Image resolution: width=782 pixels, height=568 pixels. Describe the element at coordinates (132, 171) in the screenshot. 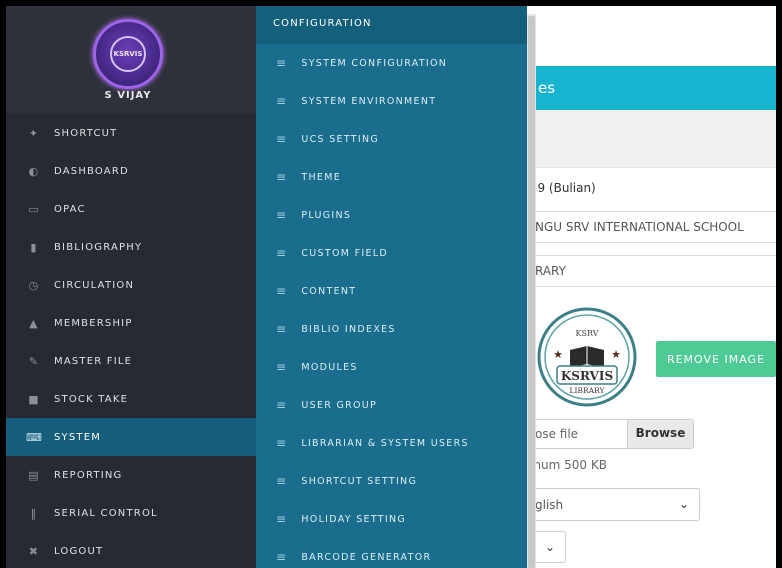

I see `sidebar-item-dashboard: ◐ DASHBOARD` at that location.